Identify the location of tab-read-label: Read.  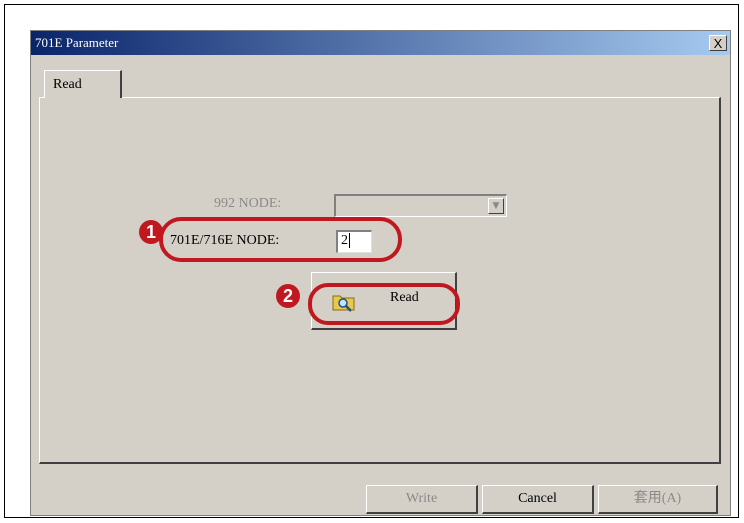
(67, 84).